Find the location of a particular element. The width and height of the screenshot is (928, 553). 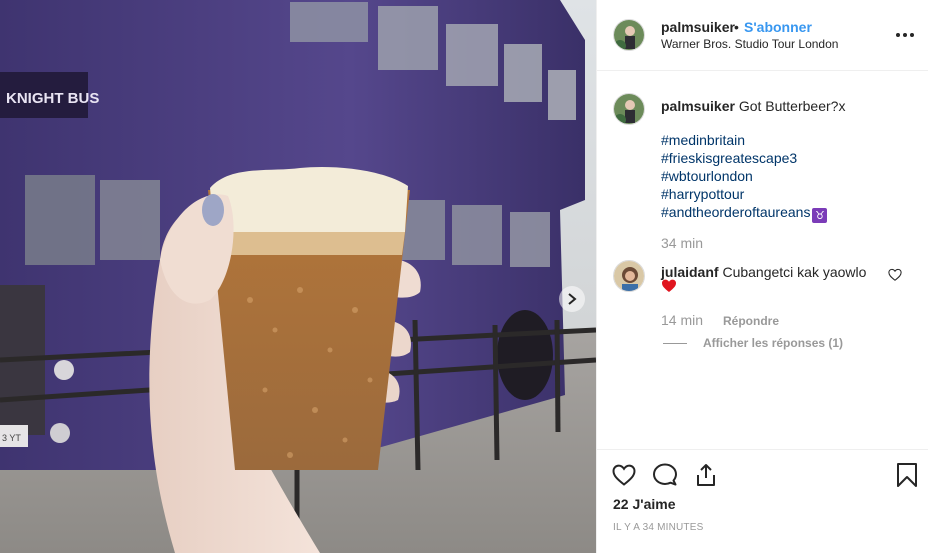

replies-divider is located at coordinates (675, 343).